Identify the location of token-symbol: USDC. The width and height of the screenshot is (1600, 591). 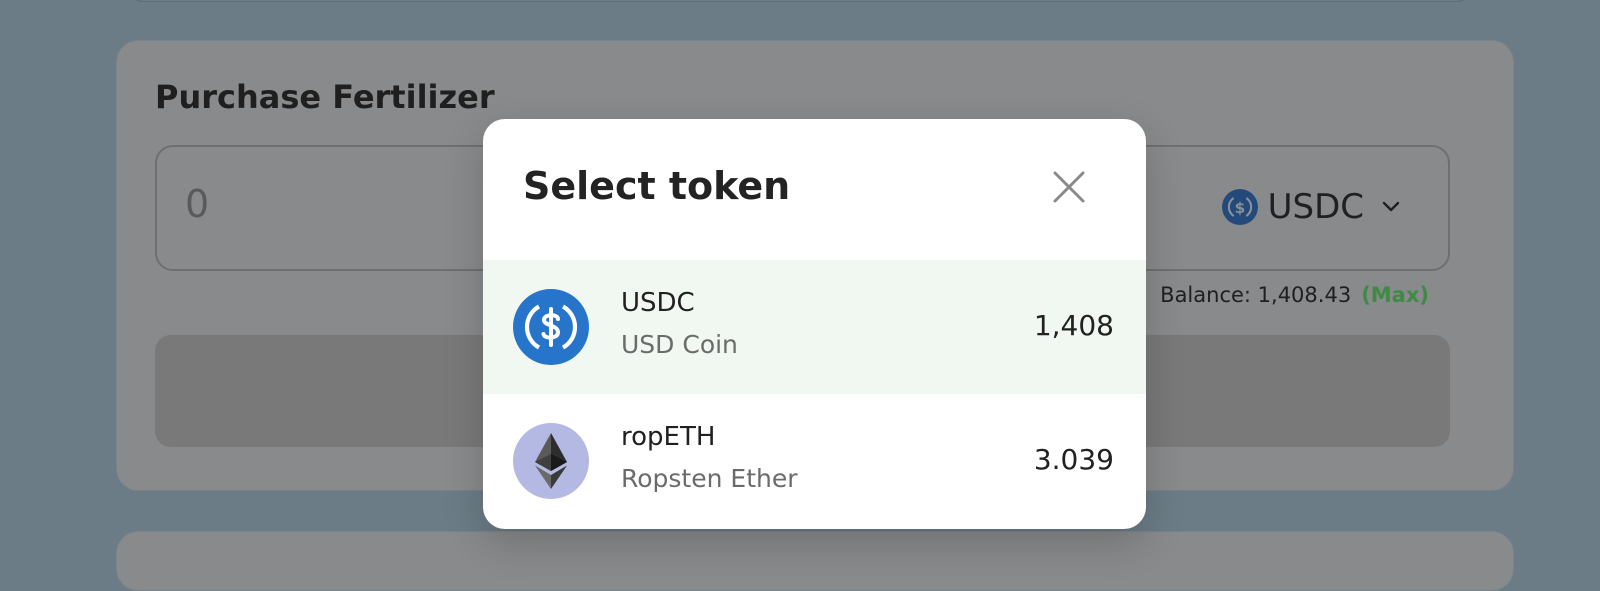
(658, 303).